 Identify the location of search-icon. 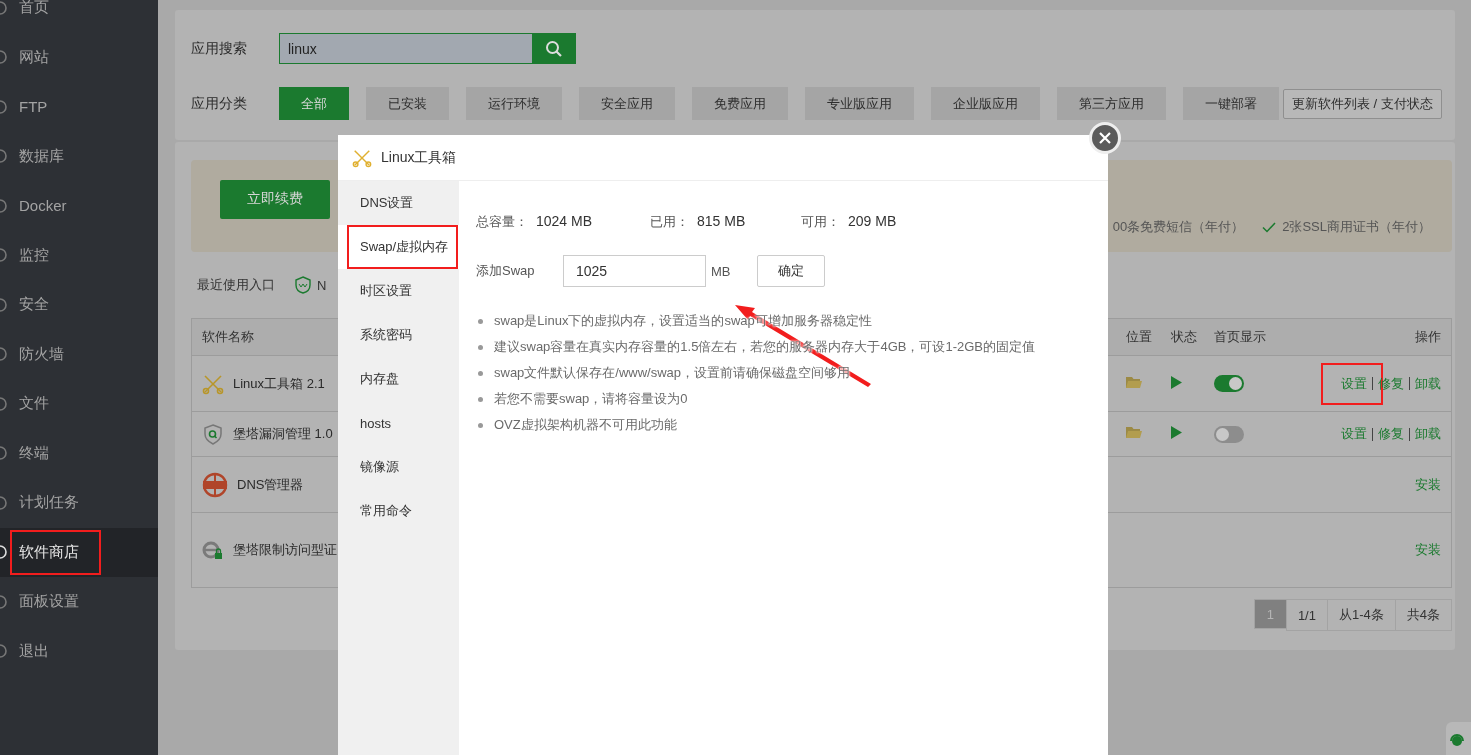
(553, 48).